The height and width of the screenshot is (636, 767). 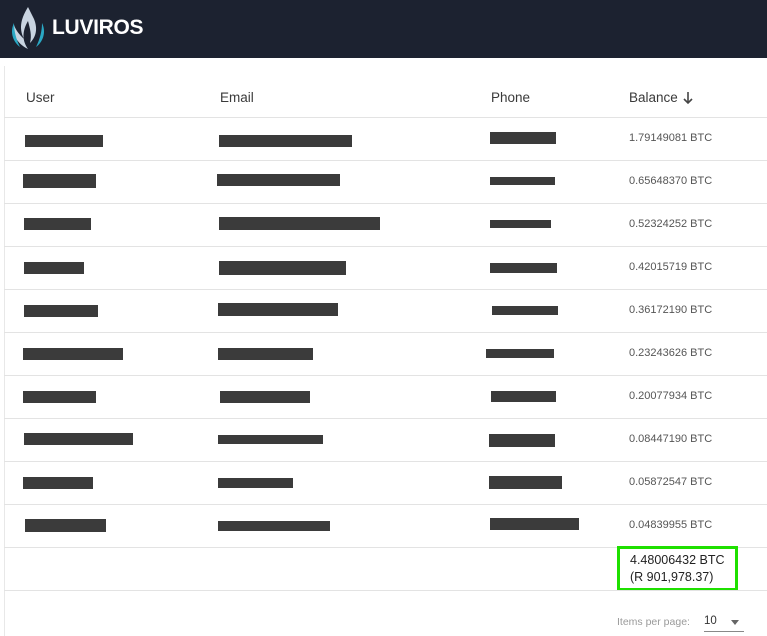 What do you see at coordinates (385, 117) in the screenshot?
I see `header-divider` at bounding box center [385, 117].